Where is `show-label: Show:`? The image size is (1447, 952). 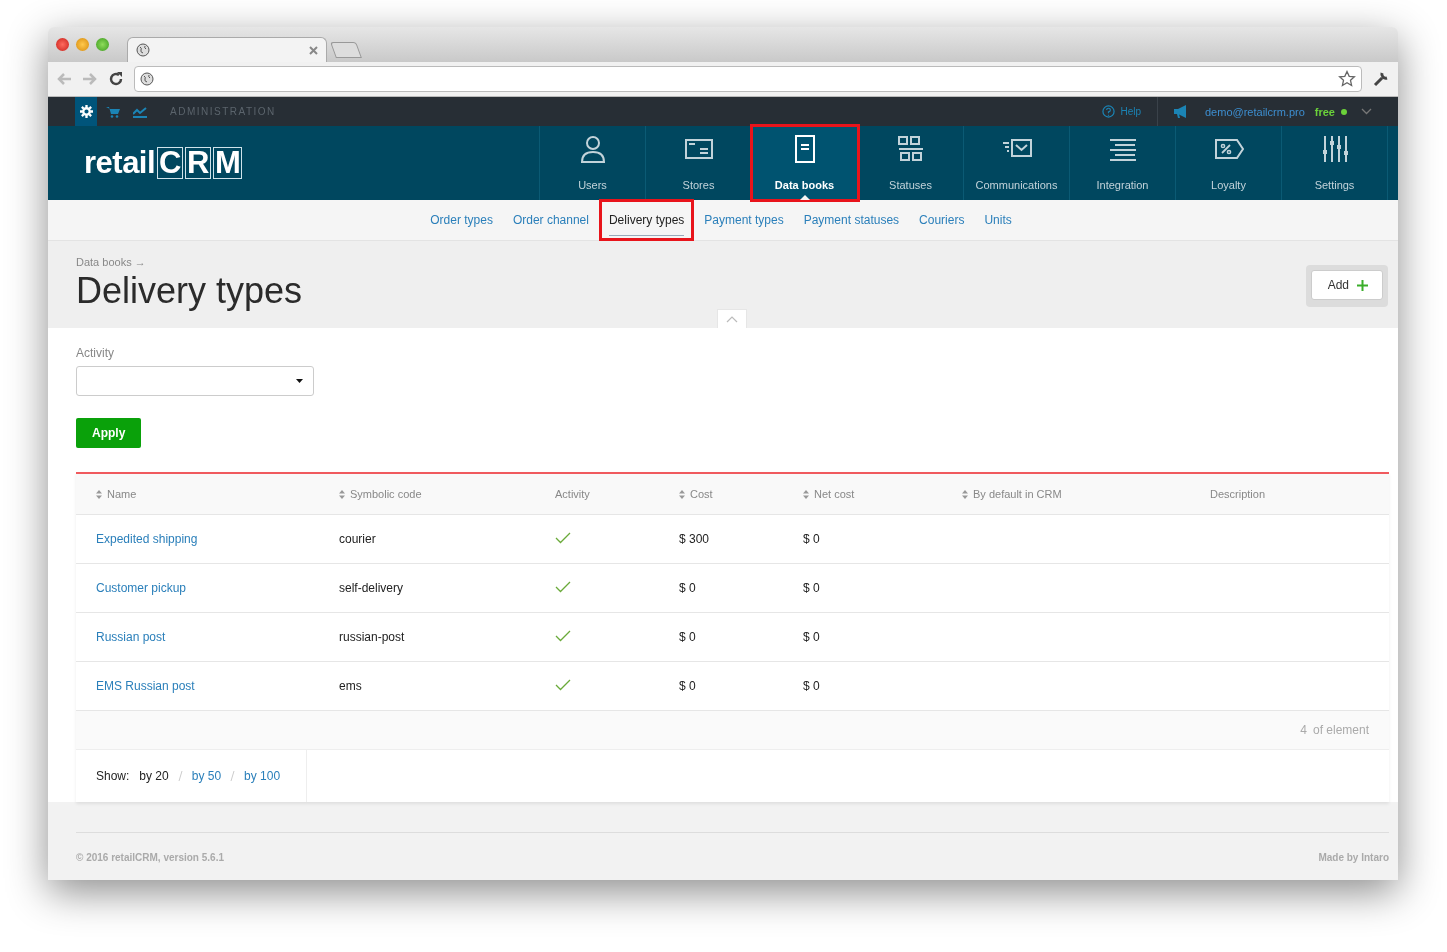 show-label: Show: is located at coordinates (113, 776).